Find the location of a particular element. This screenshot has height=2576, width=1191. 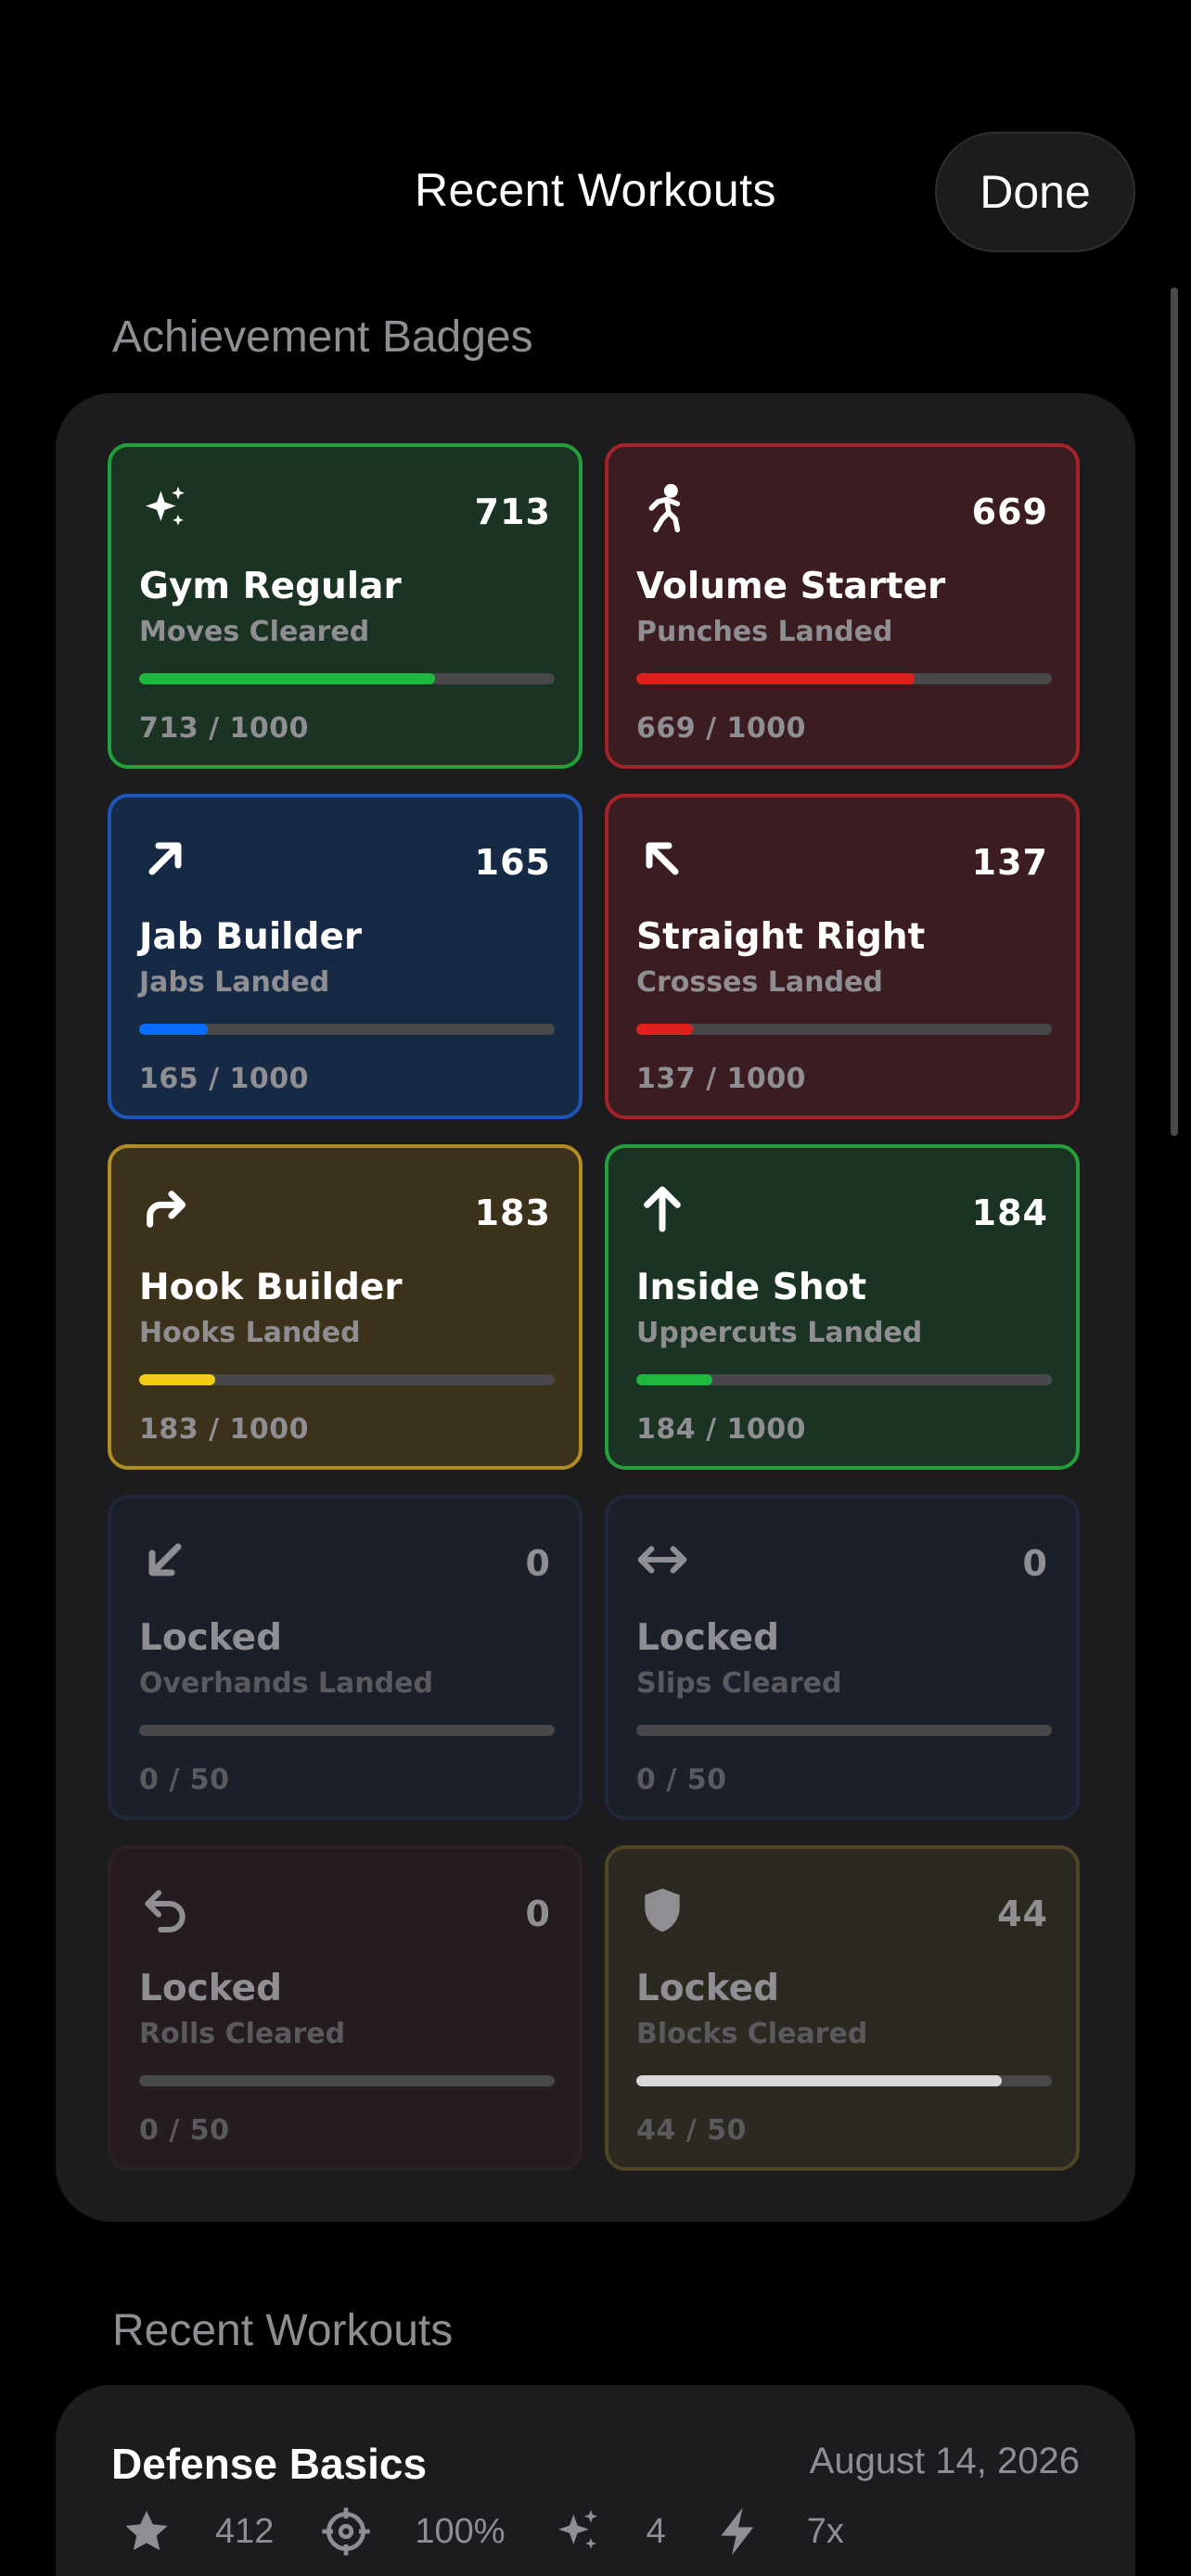

badge-subtitle: Overhands Landed is located at coordinates (286, 1684).